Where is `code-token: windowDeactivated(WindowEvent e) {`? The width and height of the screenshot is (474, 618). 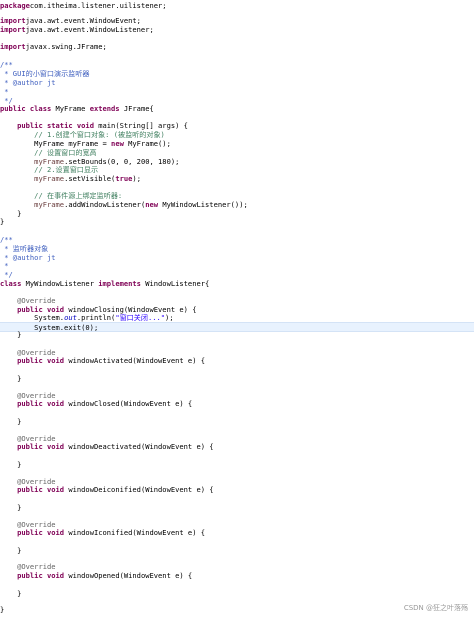 code-token: windowDeactivated(WindowEvent e) { is located at coordinates (139, 446).